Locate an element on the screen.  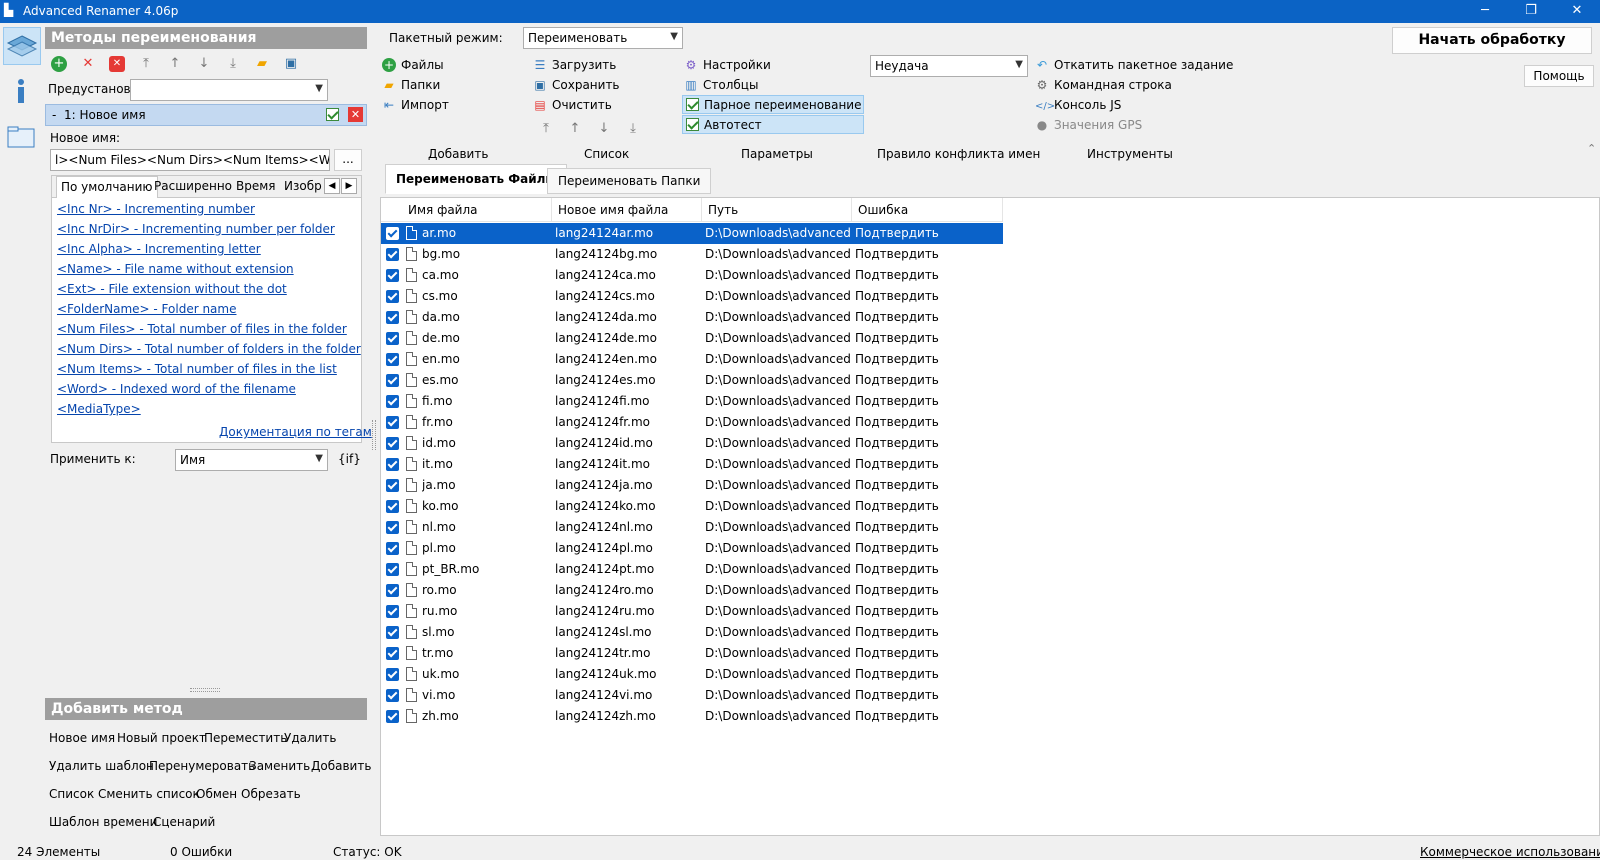
add-files-button: + Файлы is located at coordinates (413, 65).